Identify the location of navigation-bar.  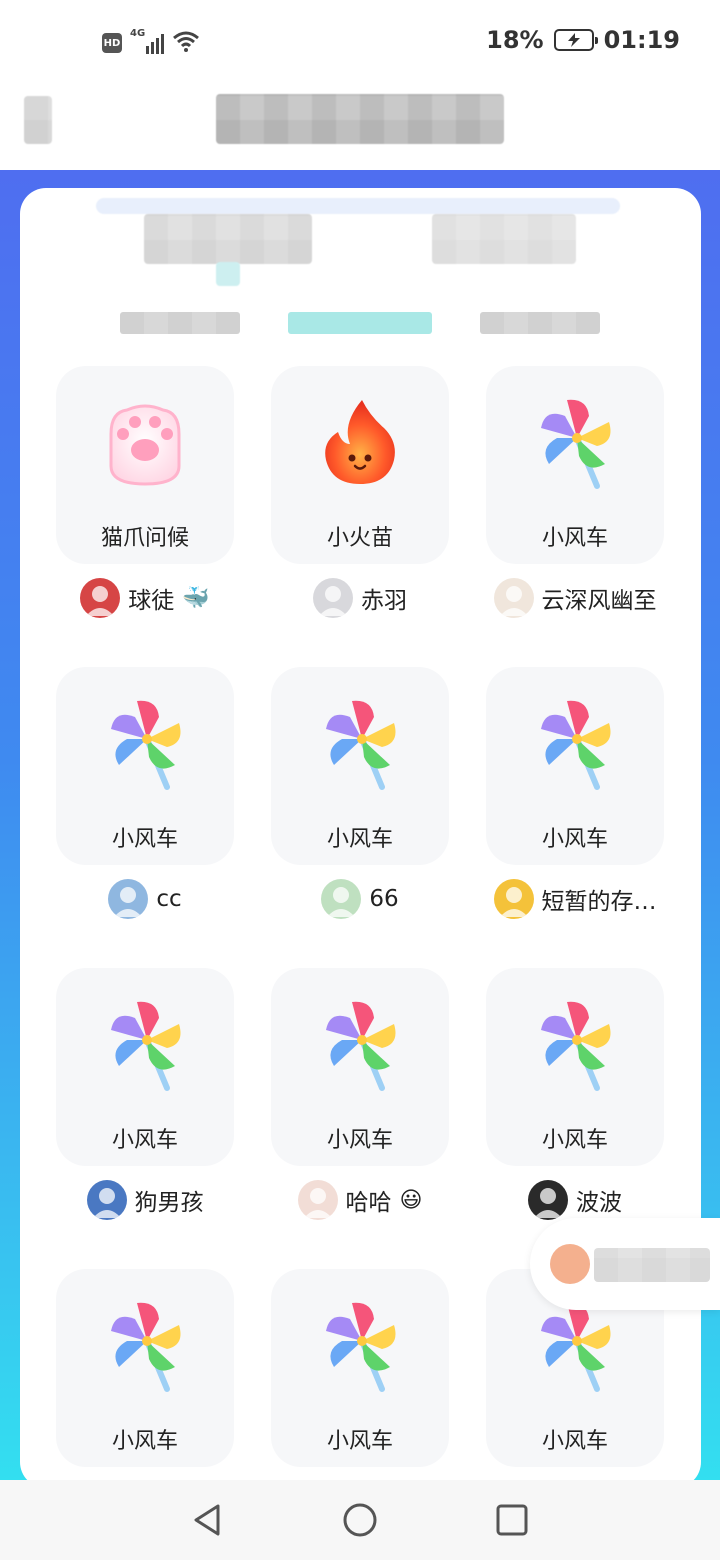
(360, 1520).